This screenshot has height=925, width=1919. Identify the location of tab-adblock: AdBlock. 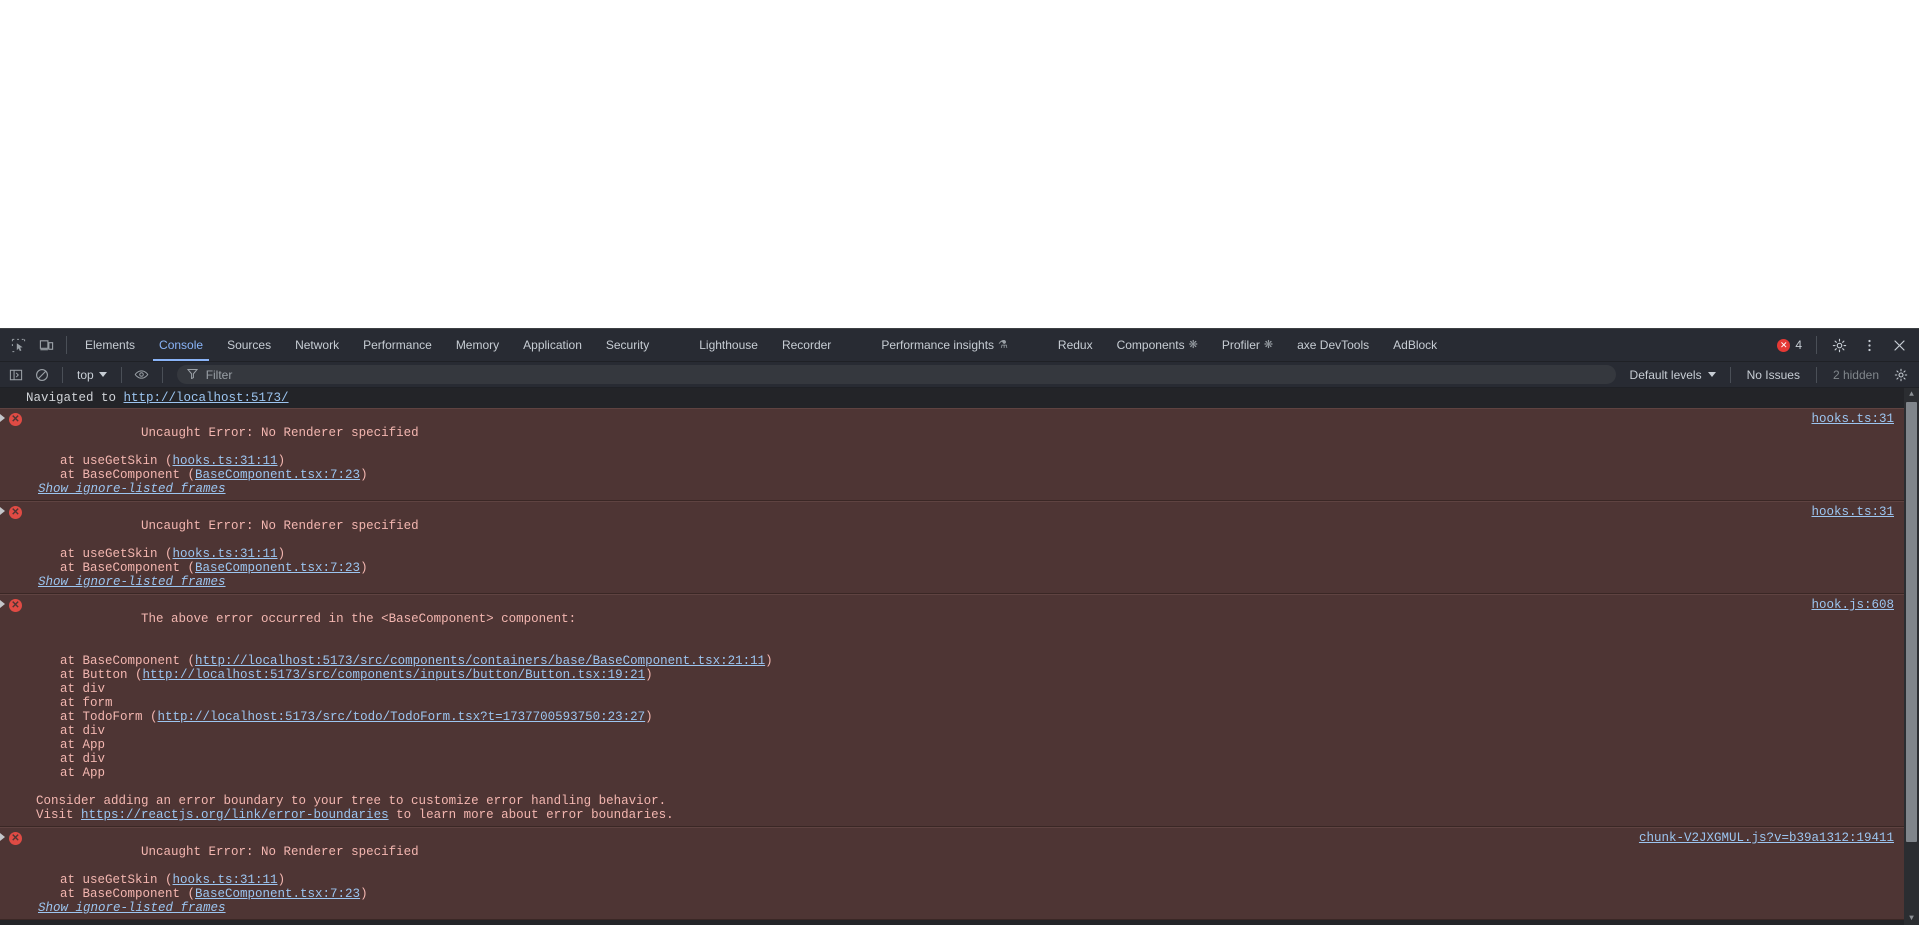
(1415, 345).